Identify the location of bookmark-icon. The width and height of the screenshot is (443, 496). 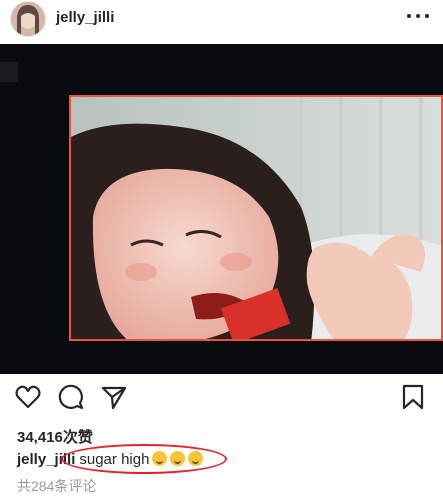
(413, 399).